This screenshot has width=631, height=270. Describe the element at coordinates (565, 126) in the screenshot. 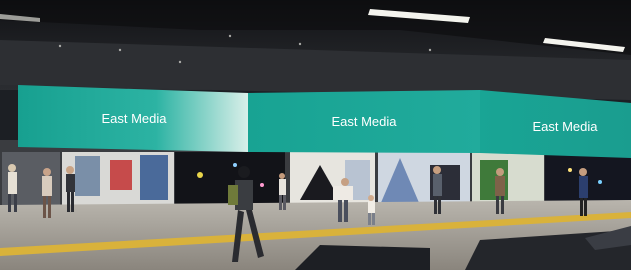

I see `signage-label-right: East Media` at that location.